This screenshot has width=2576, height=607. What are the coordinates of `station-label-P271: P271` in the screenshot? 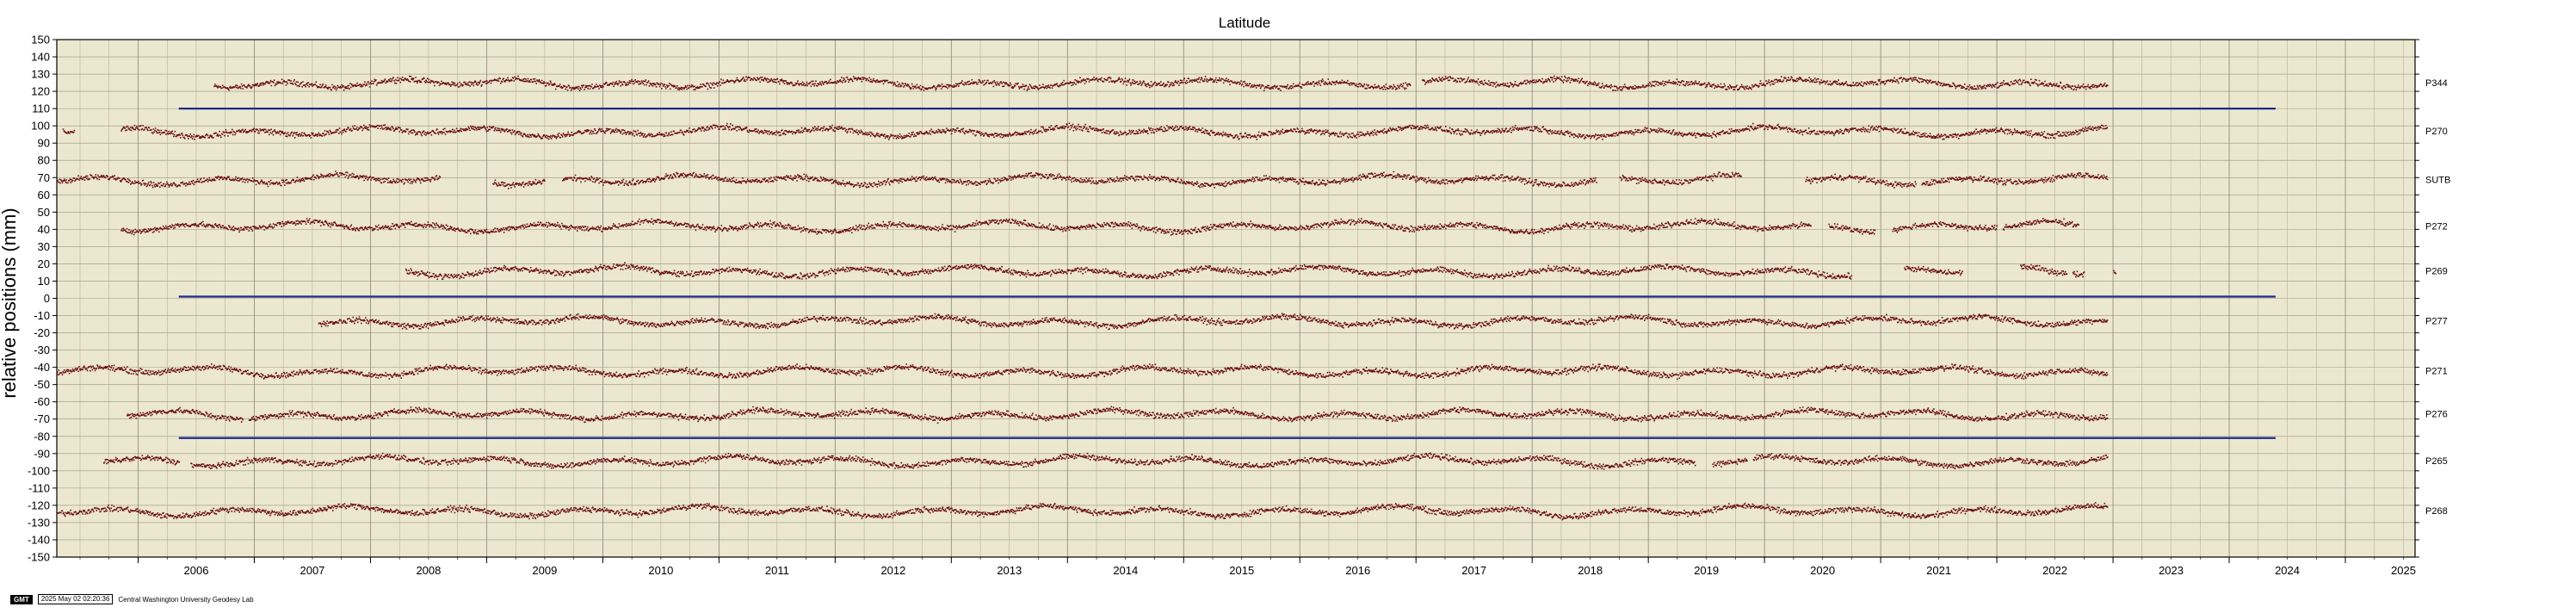 It's located at (2436, 372).